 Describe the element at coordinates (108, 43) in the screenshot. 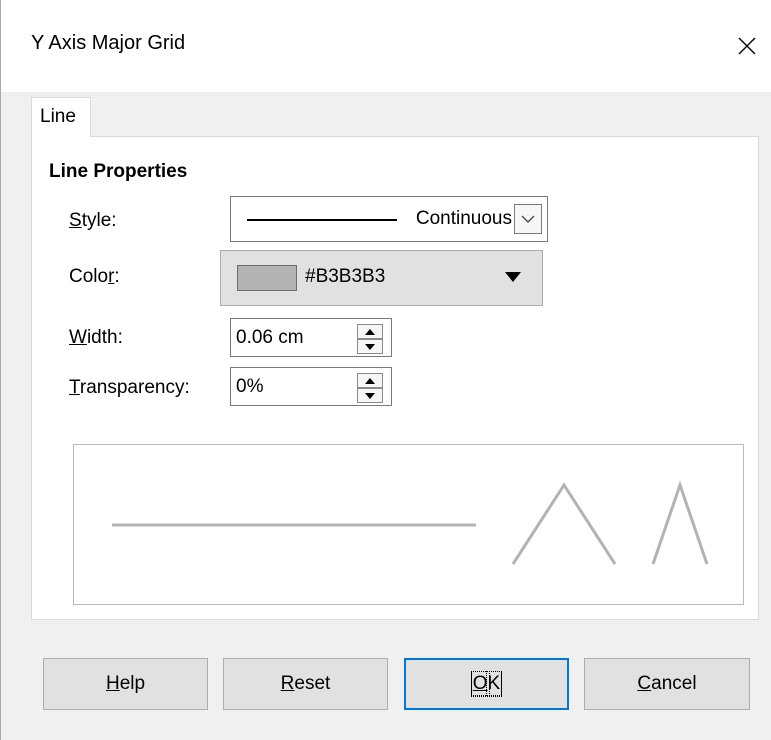

I see `dialog-title: Y Axis Major Grid` at that location.